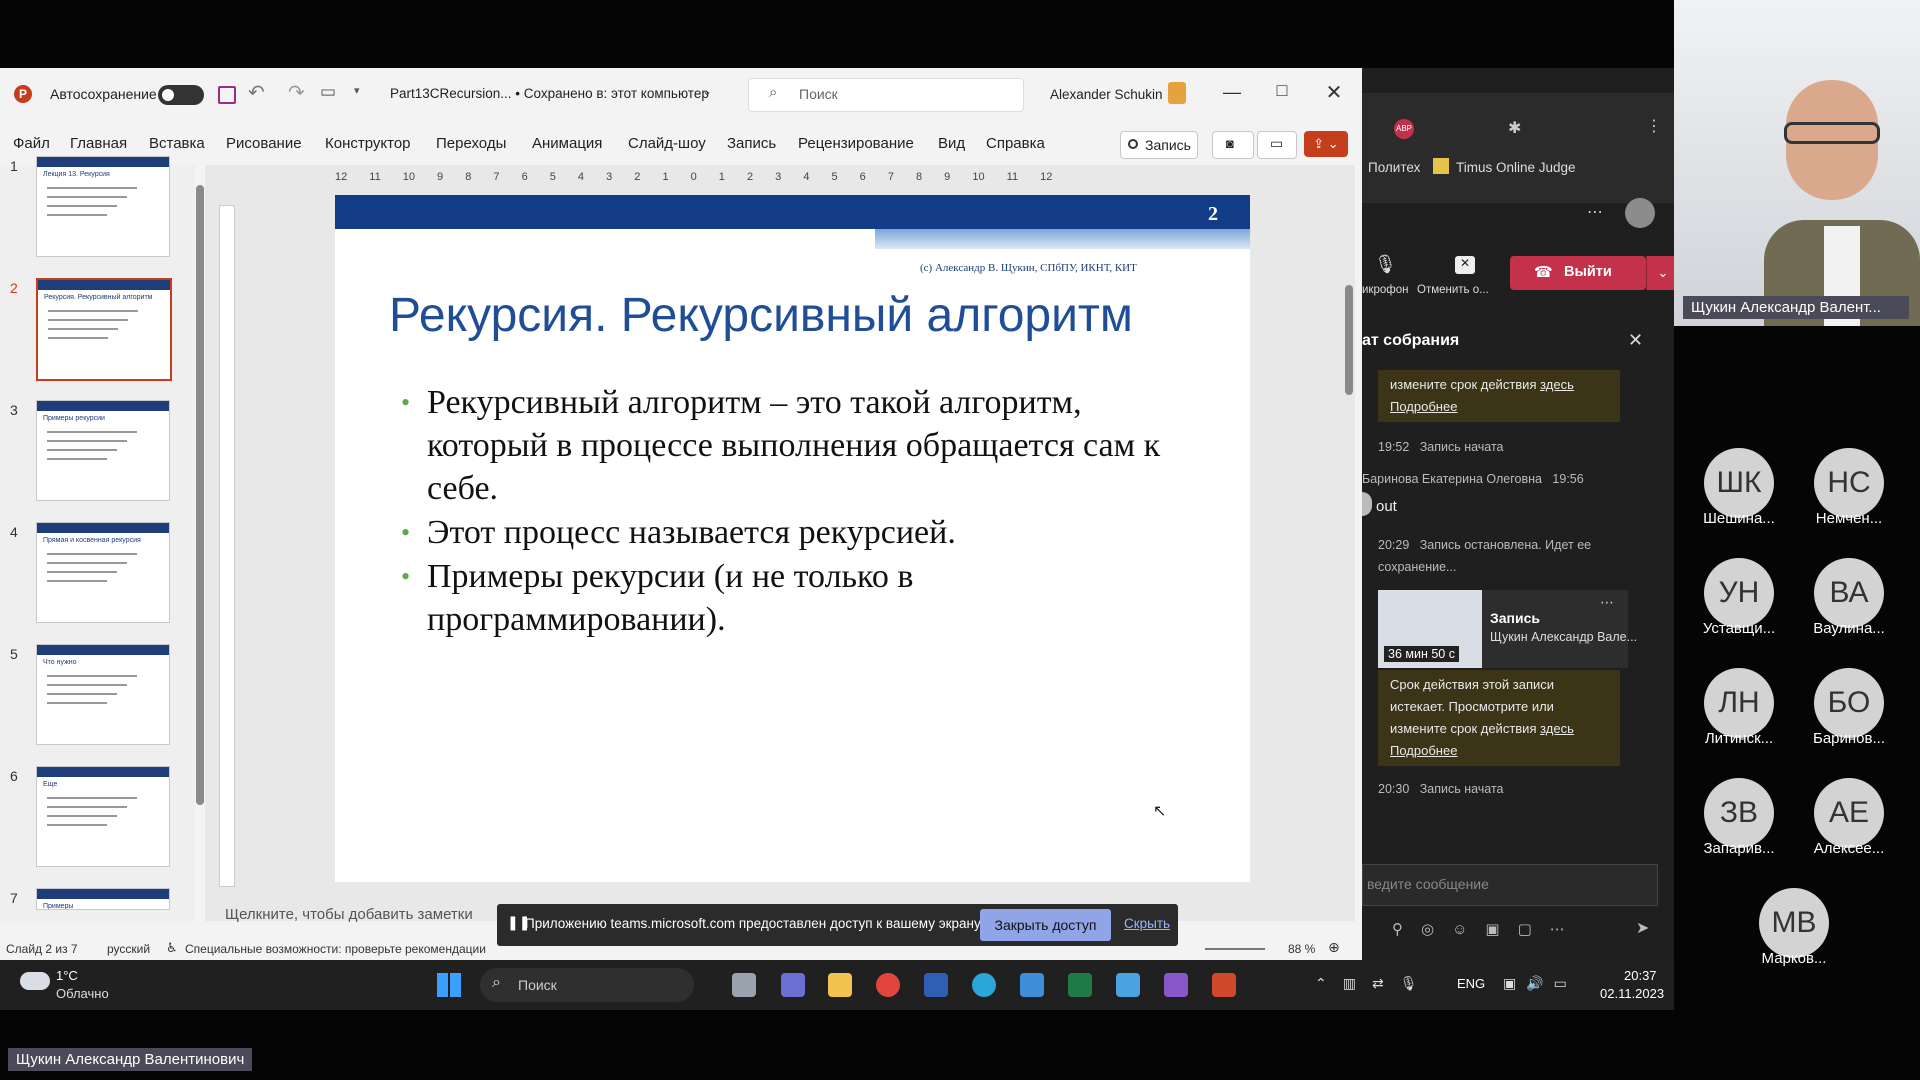 This screenshot has width=1920, height=1080. What do you see at coordinates (1566, 929) in the screenshot?
I see `more-icon: ⋯` at bounding box center [1566, 929].